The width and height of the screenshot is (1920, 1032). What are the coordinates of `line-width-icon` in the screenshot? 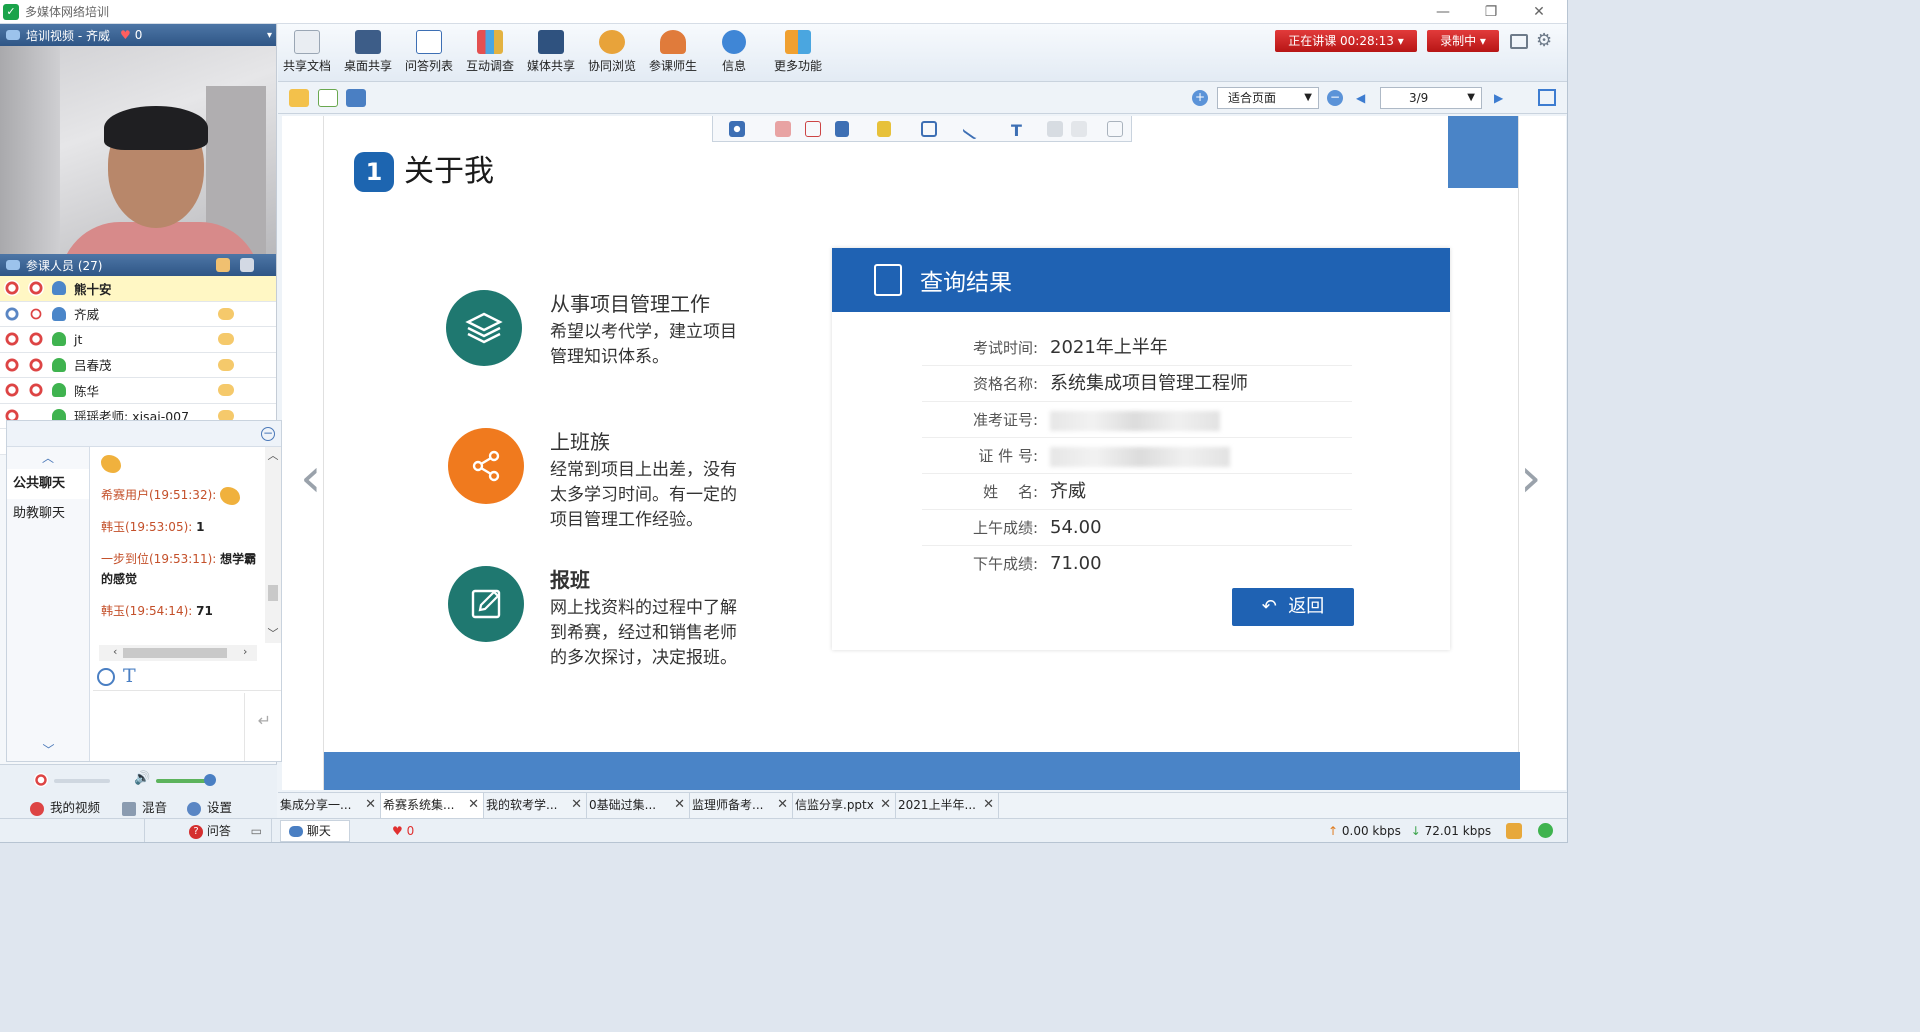 It's located at (1079, 129).